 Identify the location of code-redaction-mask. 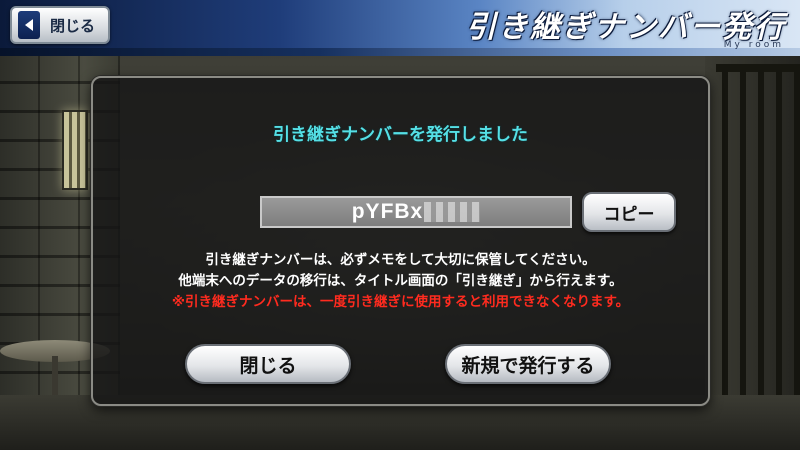
(452, 212).